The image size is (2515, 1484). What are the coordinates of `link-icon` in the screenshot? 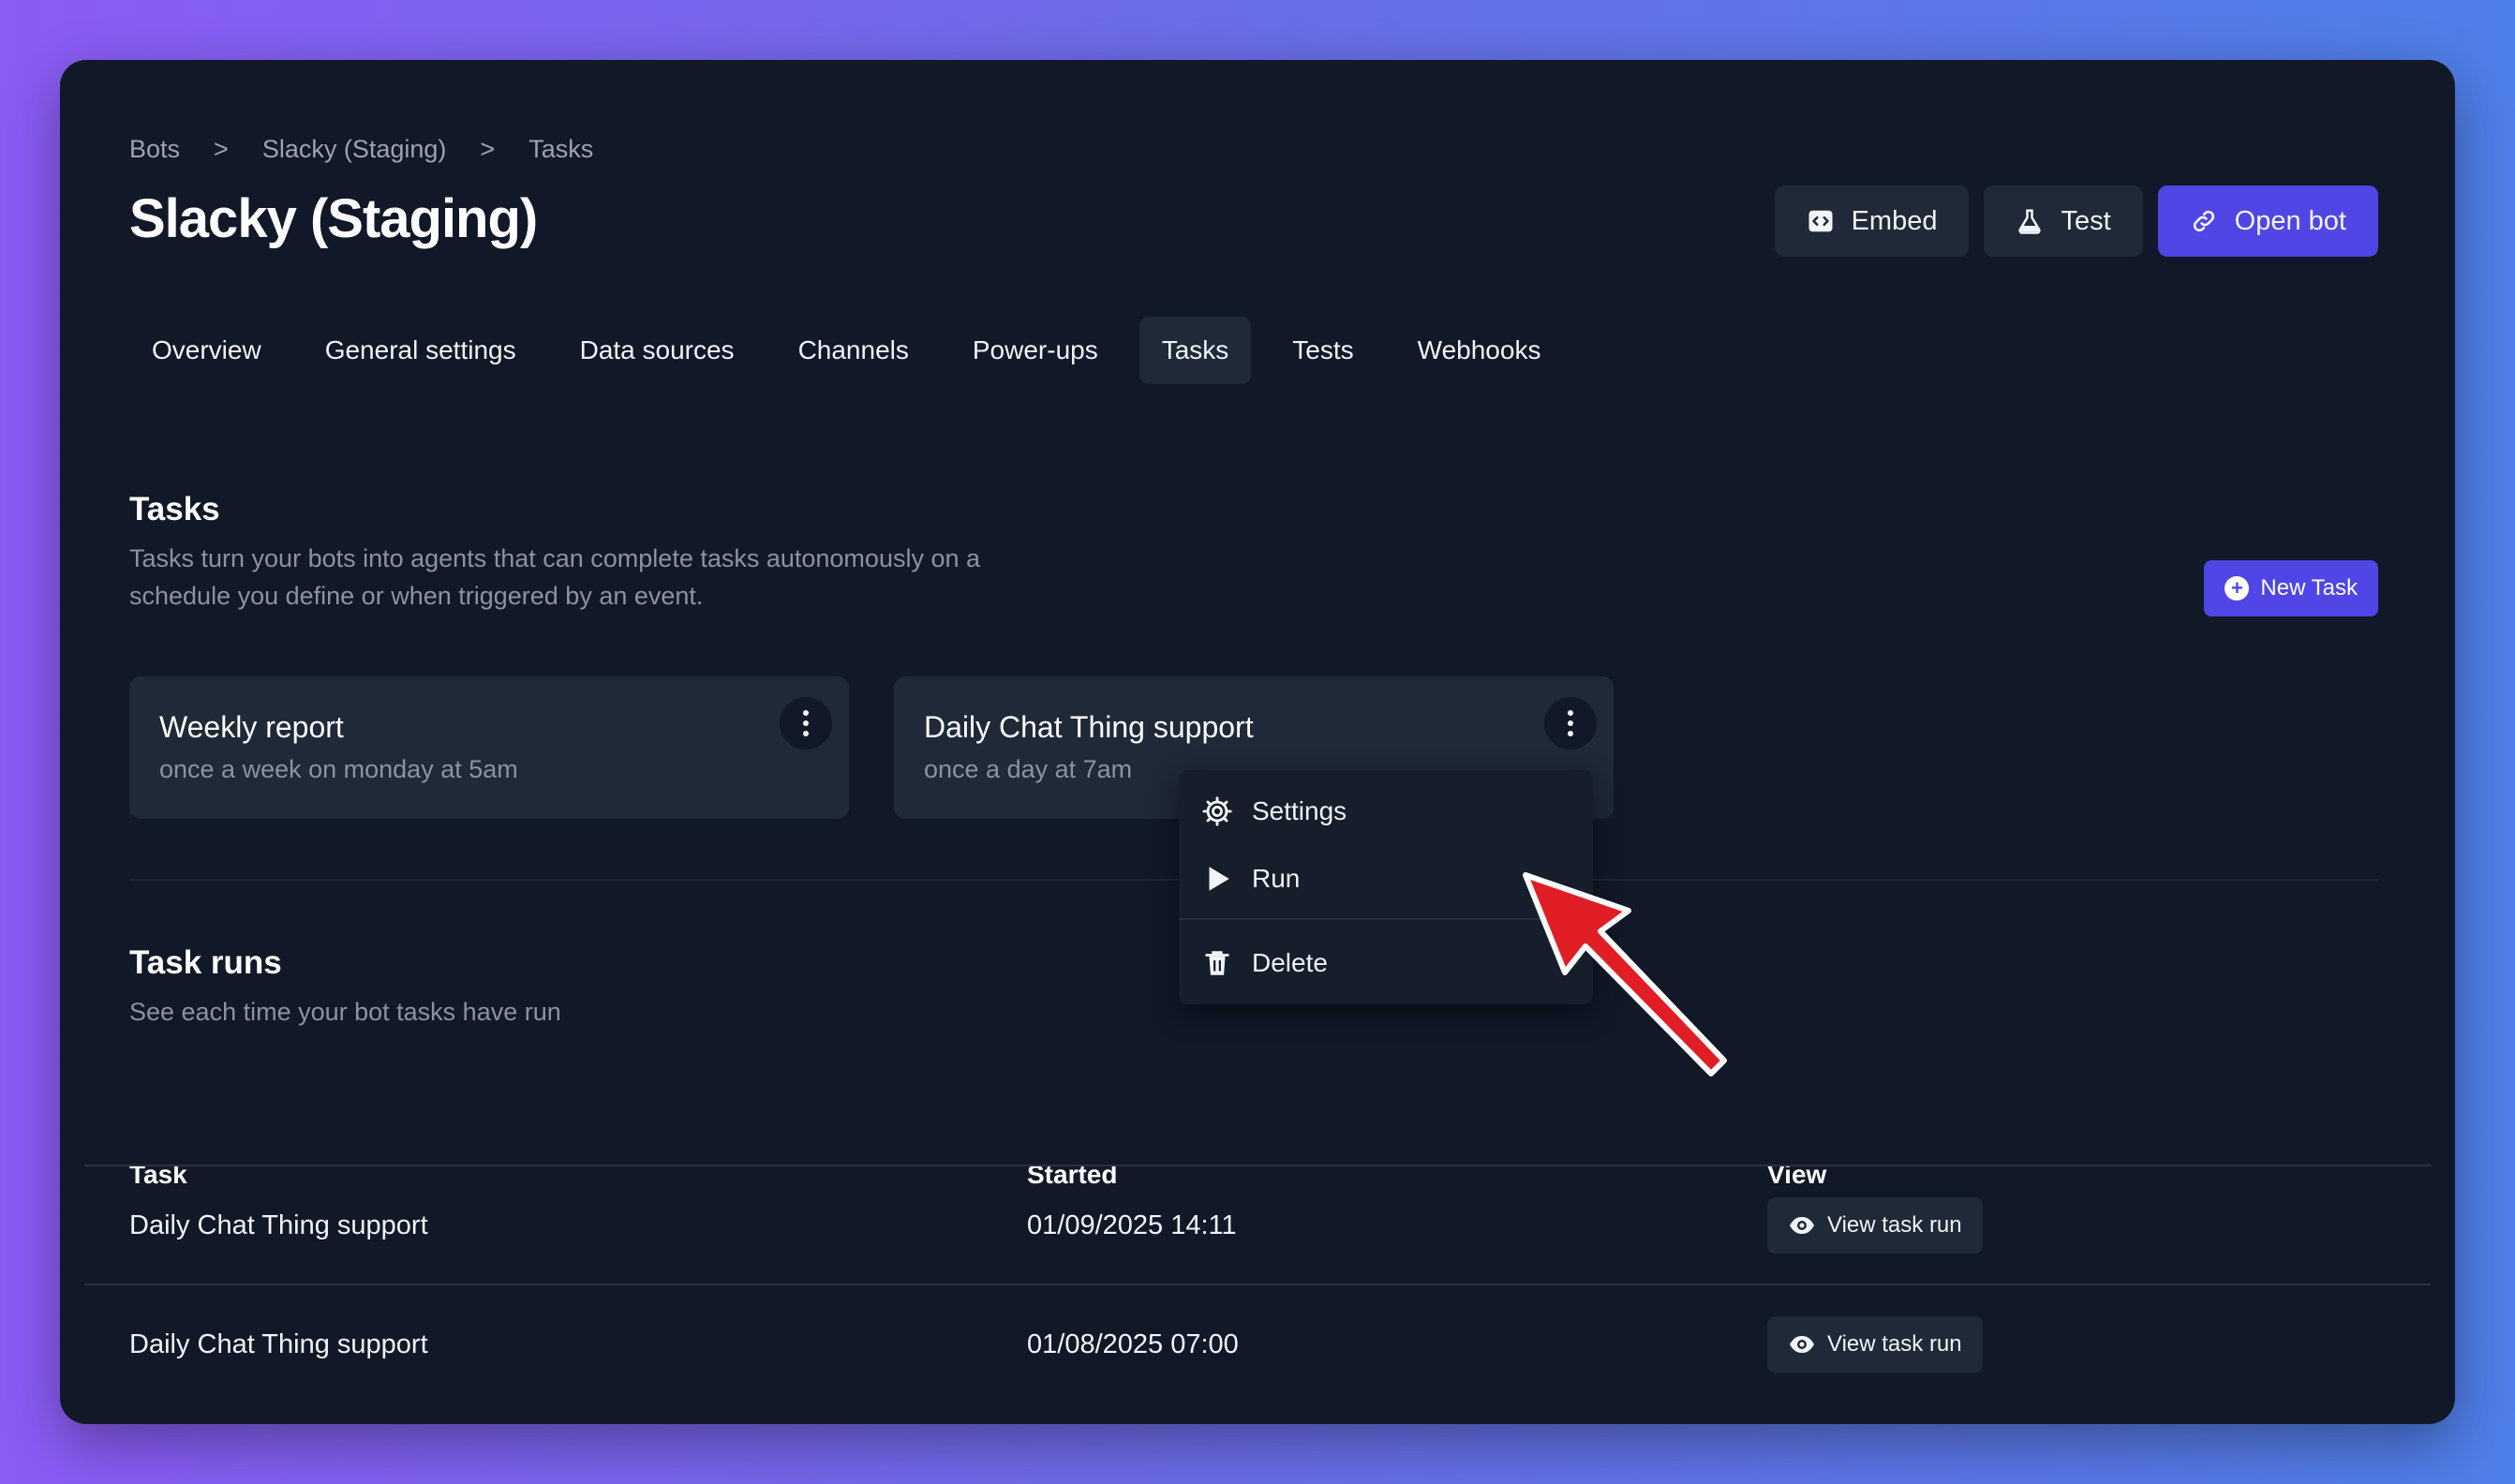 It's located at (2203, 221).